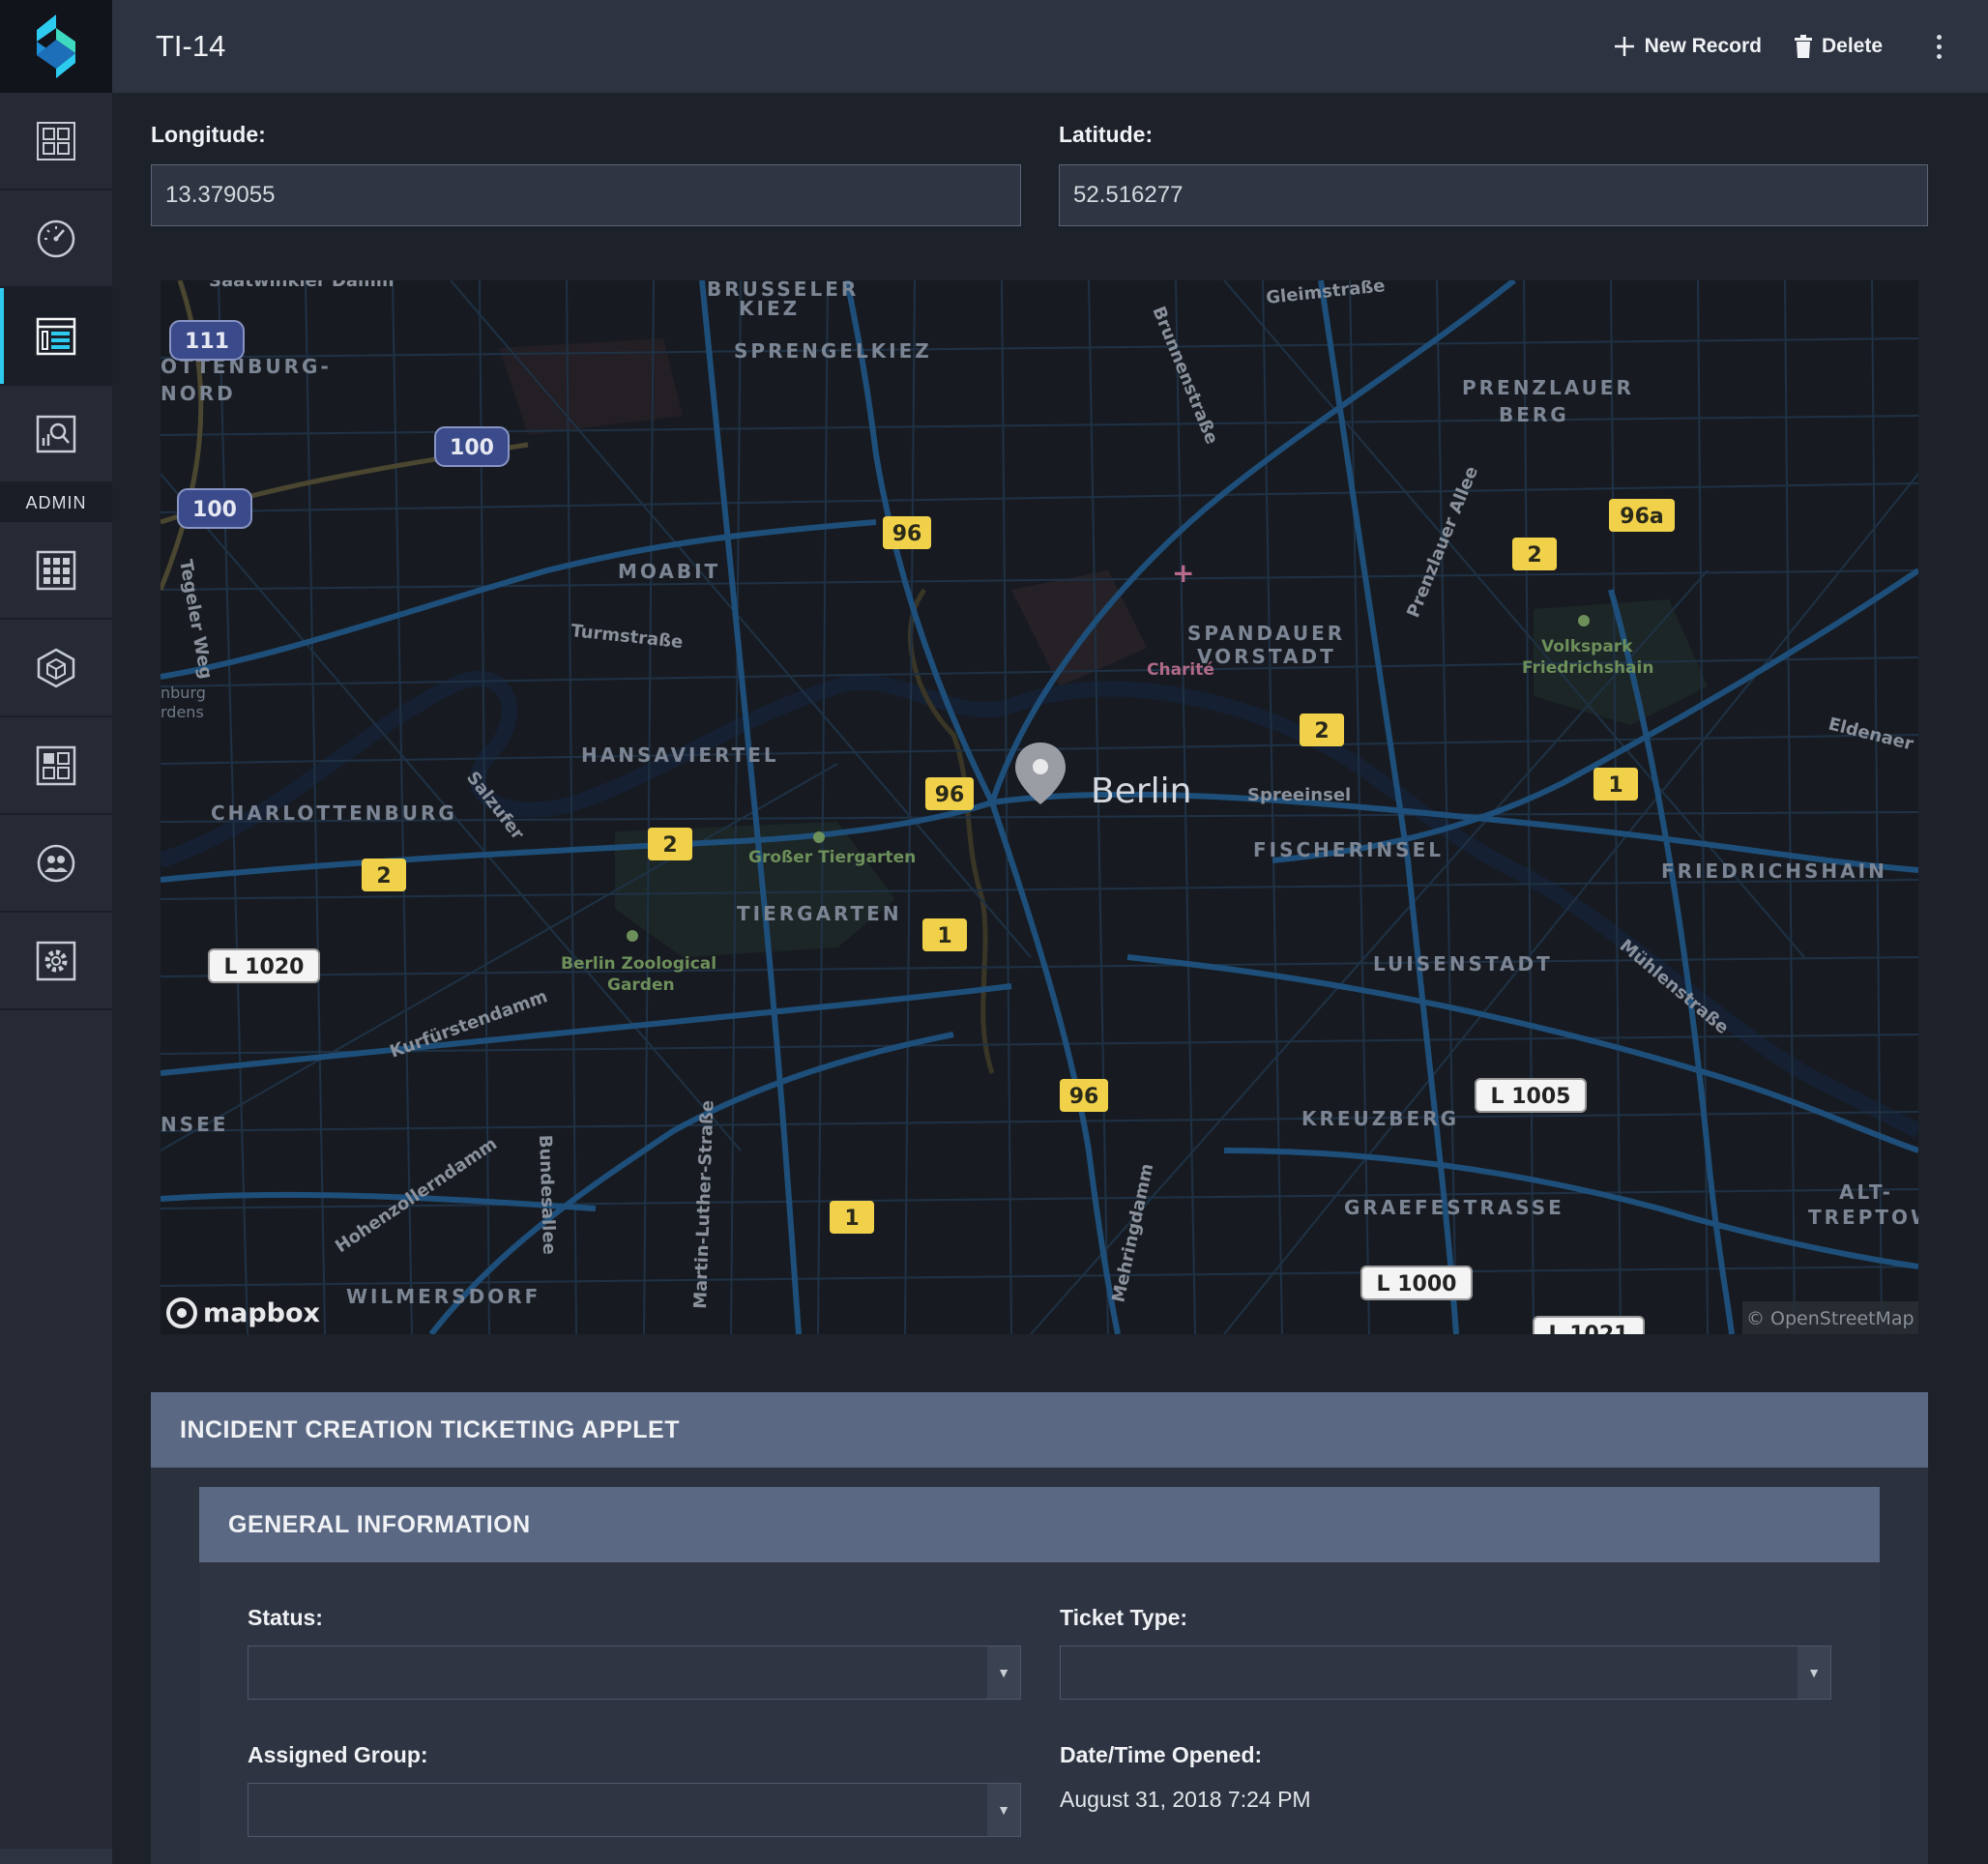  I want to click on map-label-charlottenburg: CHARLOTTENBURG, so click(334, 813).